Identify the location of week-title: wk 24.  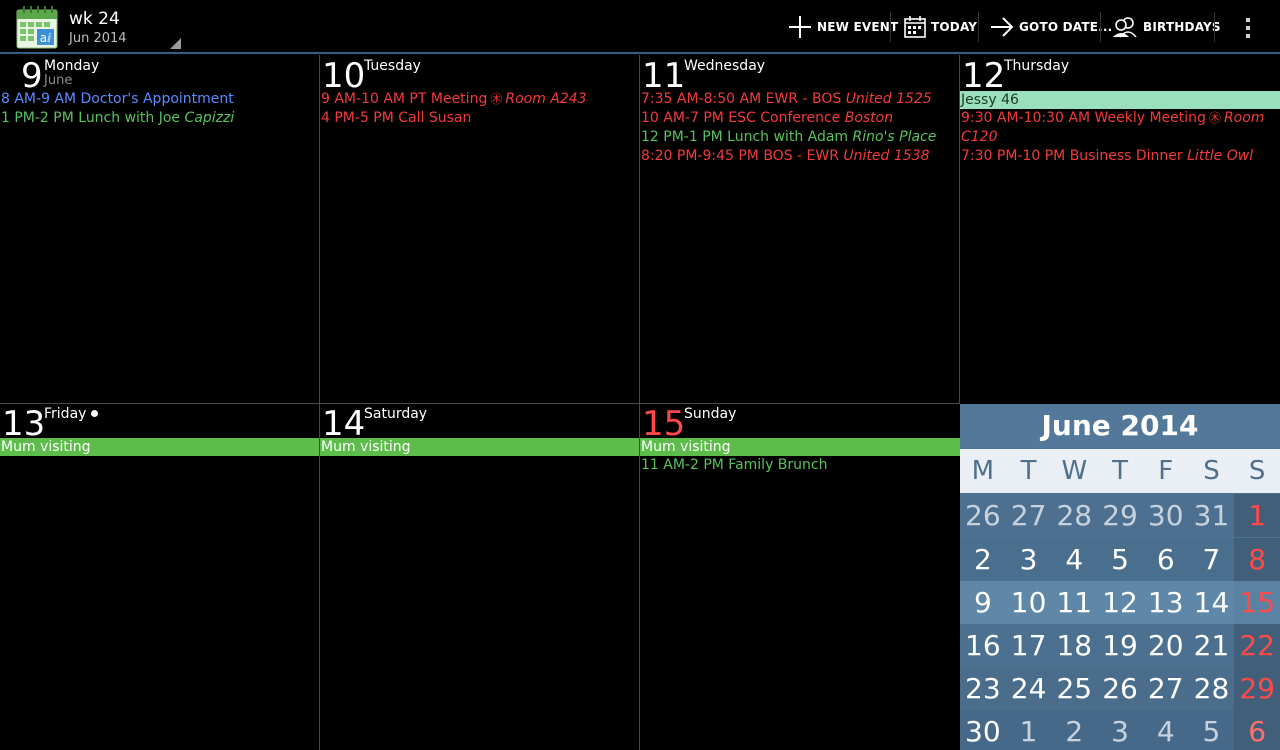
(94, 19).